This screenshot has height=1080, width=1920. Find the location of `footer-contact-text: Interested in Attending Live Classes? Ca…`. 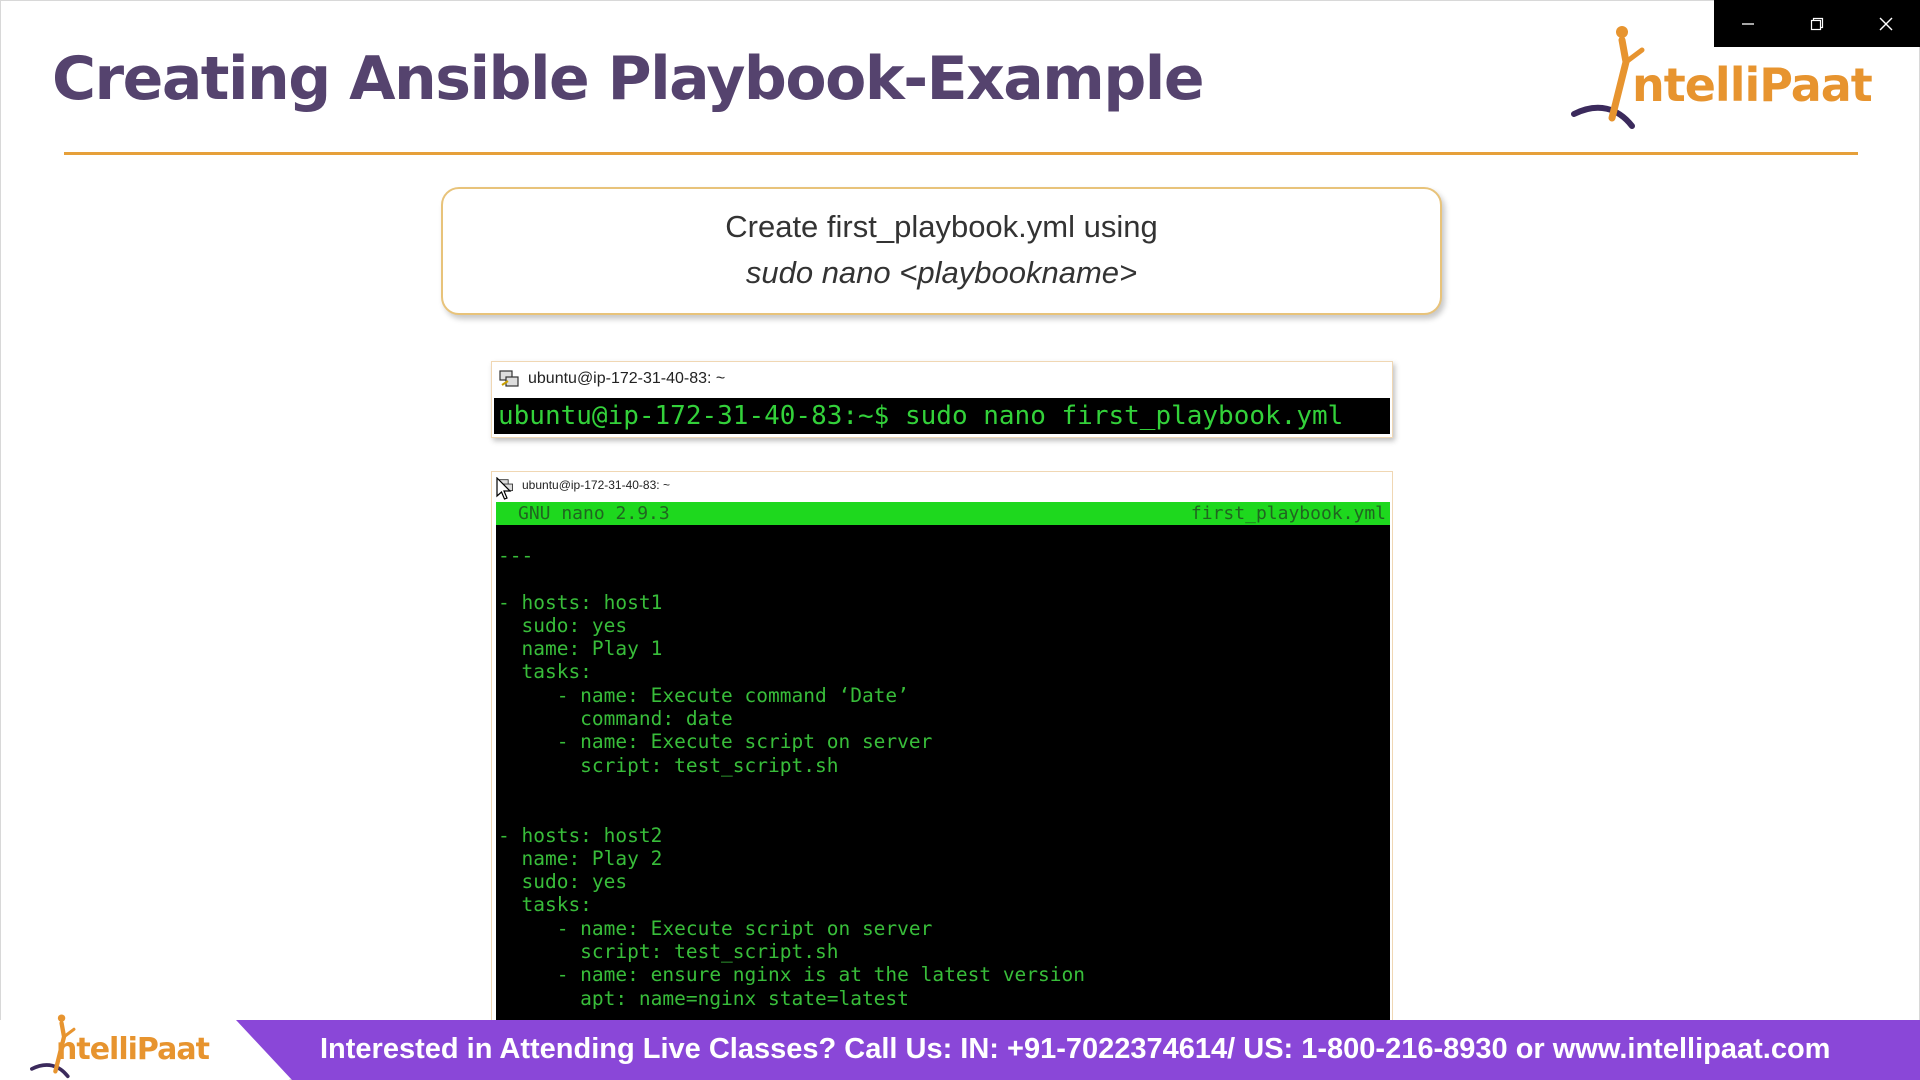

footer-contact-text: Interested in Attending Live Classes? Ca… is located at coordinates (1075, 1049).